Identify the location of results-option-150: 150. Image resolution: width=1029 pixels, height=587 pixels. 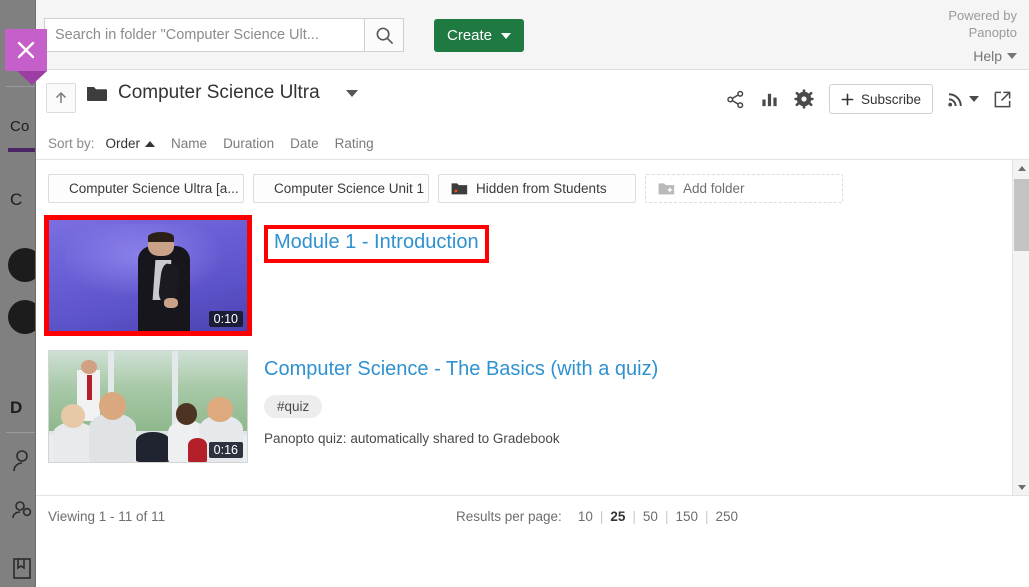
(686, 516).